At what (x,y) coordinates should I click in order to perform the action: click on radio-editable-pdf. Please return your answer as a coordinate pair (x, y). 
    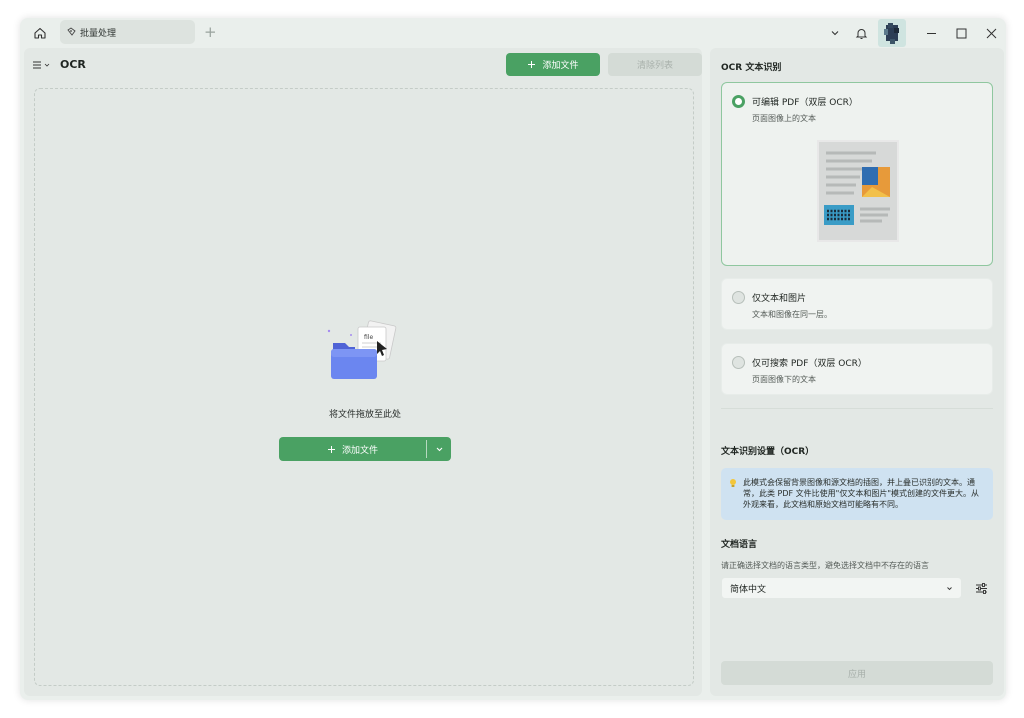
    Looking at the image, I should click on (738, 101).